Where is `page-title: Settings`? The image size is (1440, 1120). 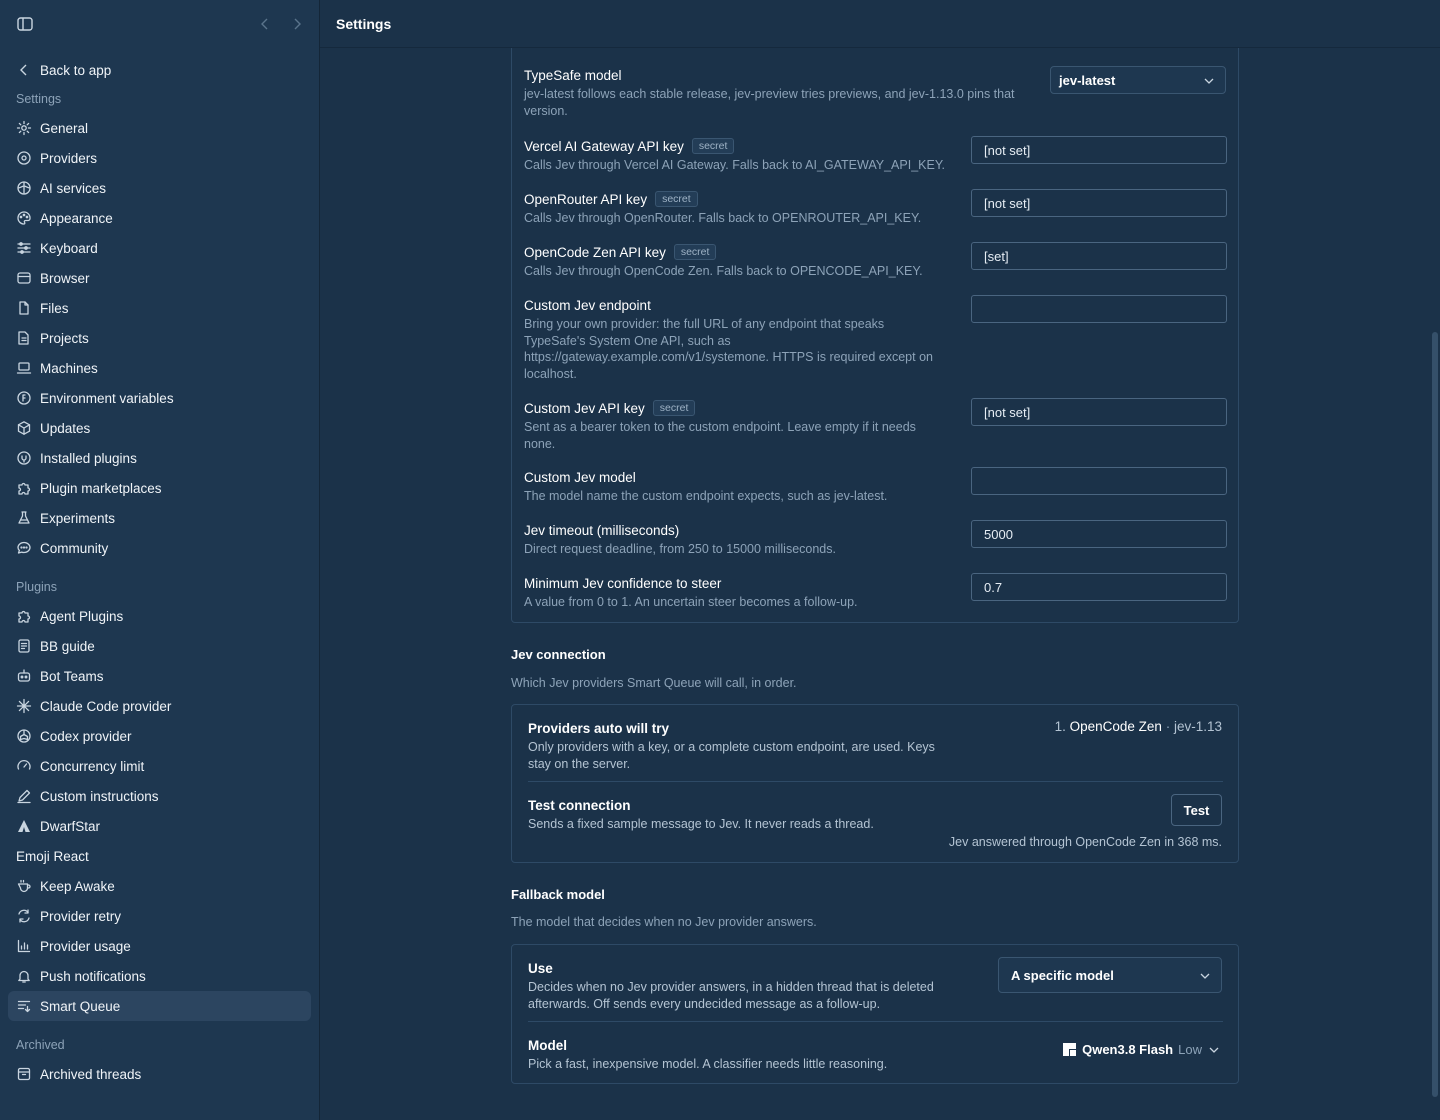 page-title: Settings is located at coordinates (364, 24).